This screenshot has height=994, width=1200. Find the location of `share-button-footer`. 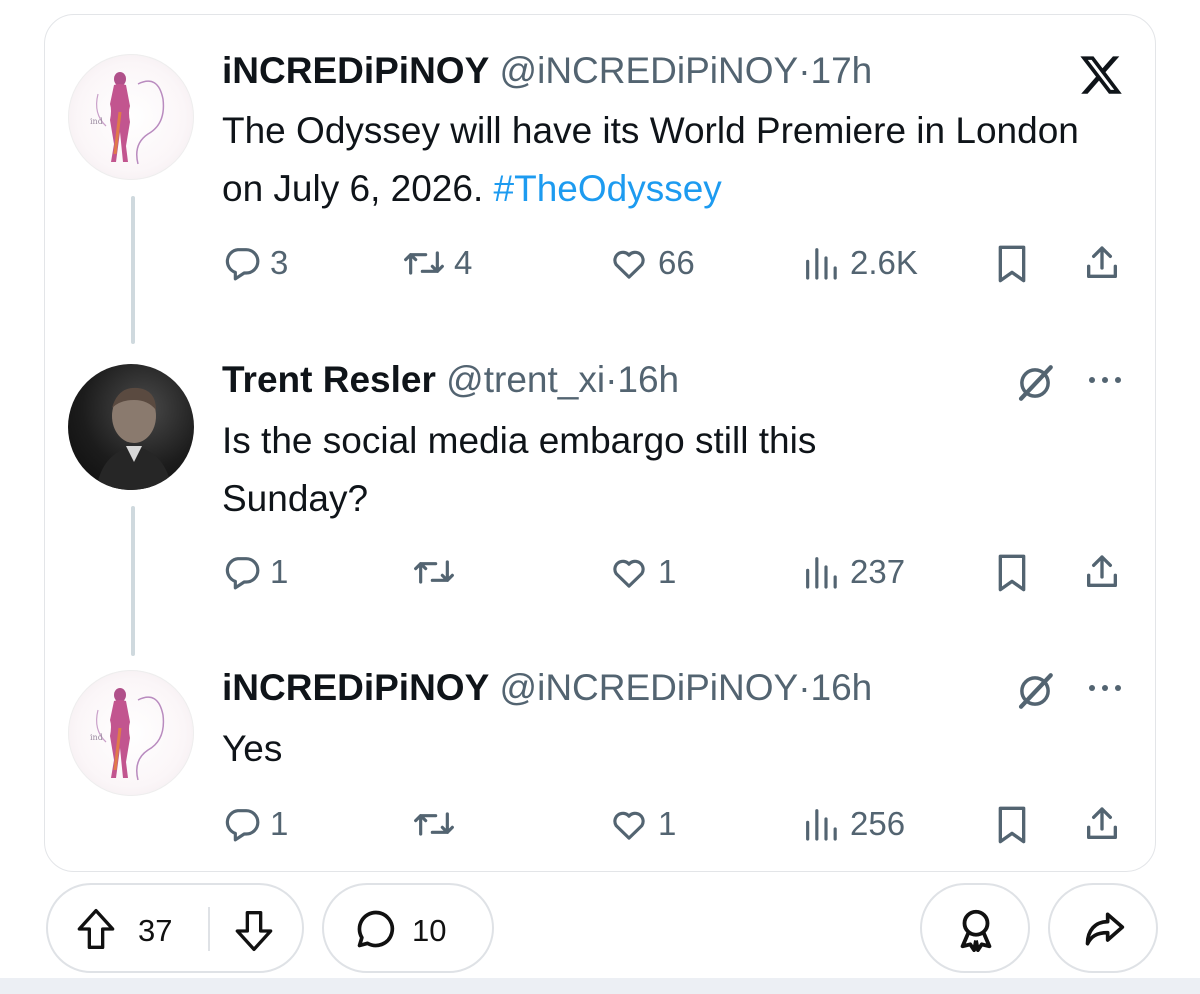

share-button-footer is located at coordinates (1103, 928).